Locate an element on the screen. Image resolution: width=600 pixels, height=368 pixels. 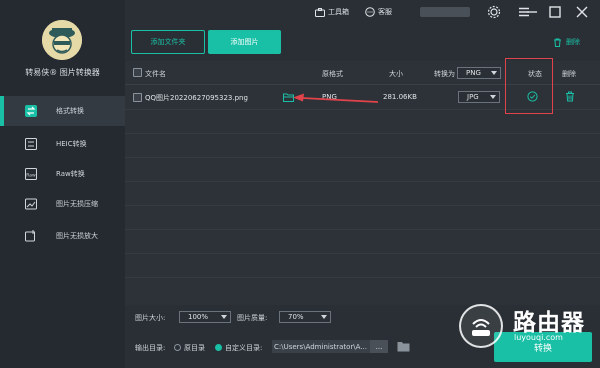
format-convert-icon is located at coordinates (31, 111).